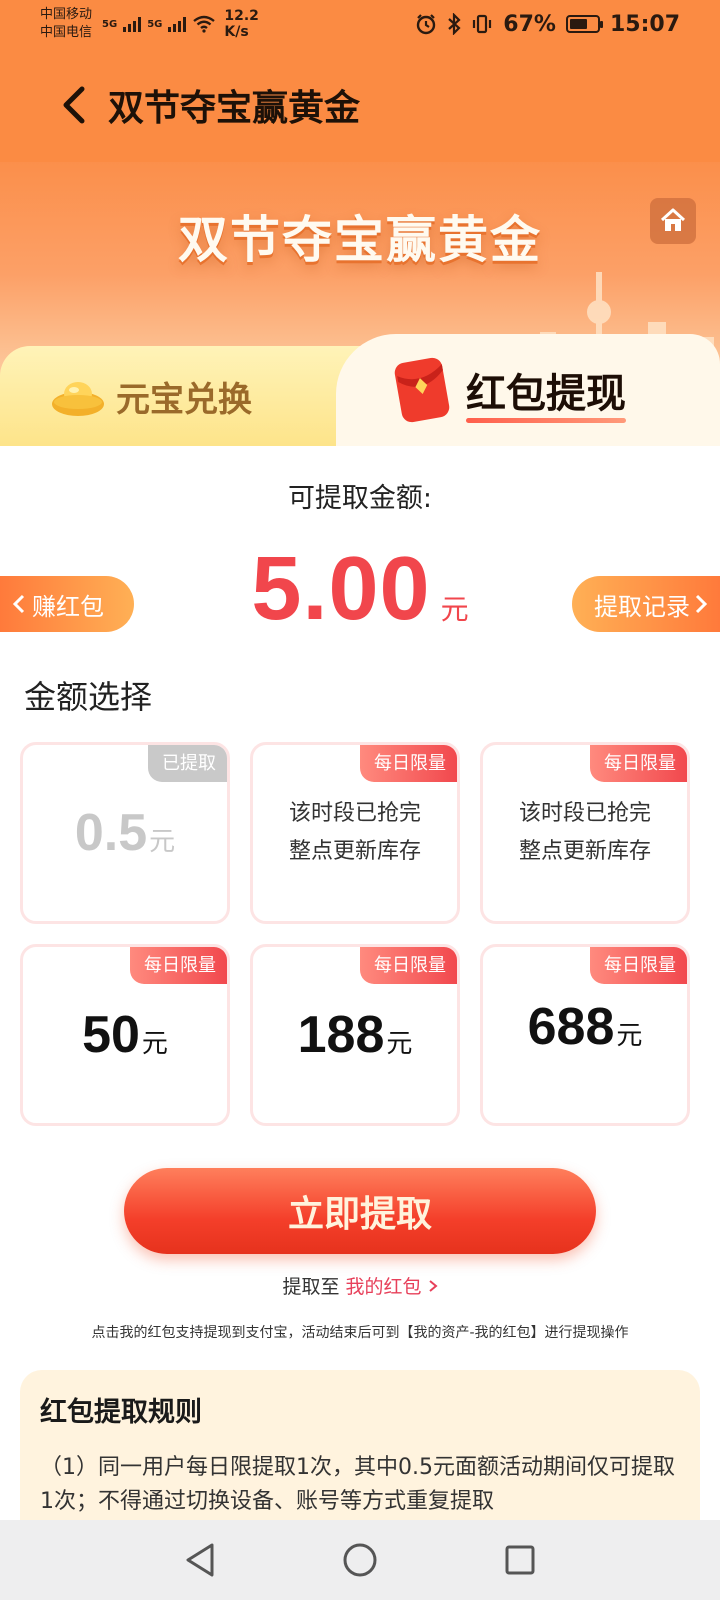 The image size is (720, 1600). Describe the element at coordinates (383, 1287) in the screenshot. I see `my-redpacket-link-label: 我的红包` at that location.